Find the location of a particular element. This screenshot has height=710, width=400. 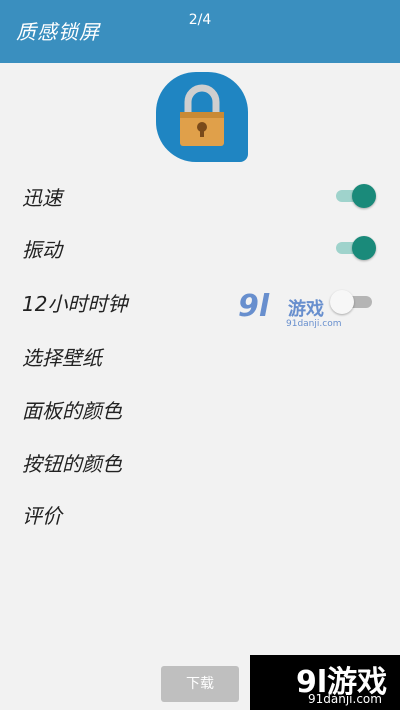

lock-app-icon is located at coordinates (202, 117).